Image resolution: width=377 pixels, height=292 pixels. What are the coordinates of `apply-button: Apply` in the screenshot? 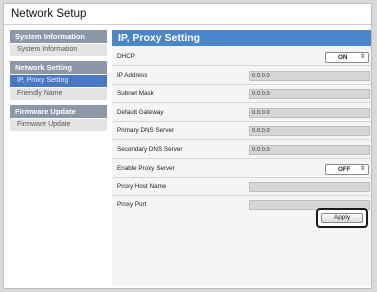 It's located at (342, 218).